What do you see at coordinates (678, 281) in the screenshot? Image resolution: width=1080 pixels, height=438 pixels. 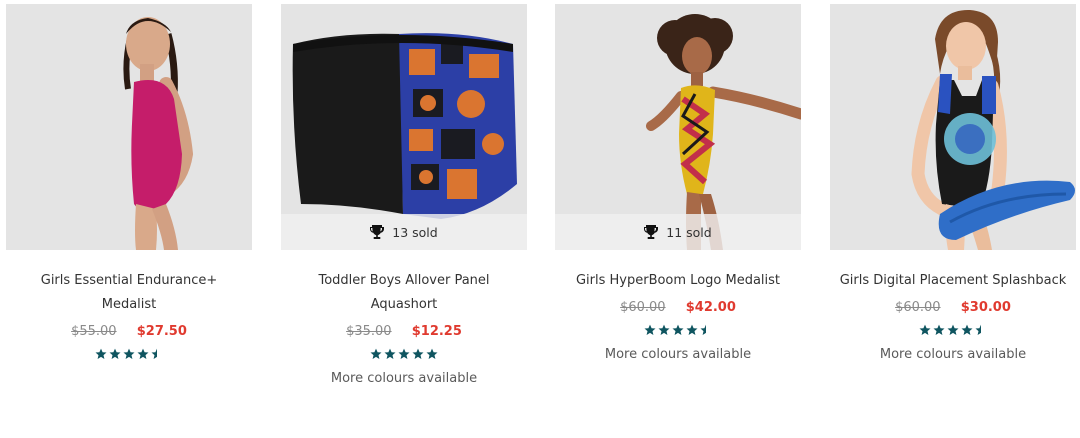 I see `product-title: Girls HyperBoom Logo Medalist` at bounding box center [678, 281].